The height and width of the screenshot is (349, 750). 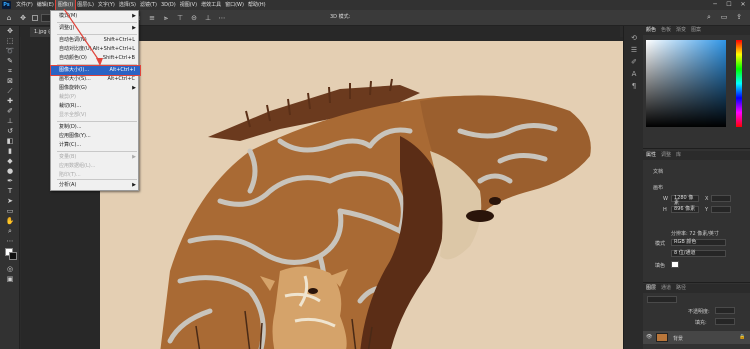 What do you see at coordinates (208, 18) in the screenshot?
I see `align-bottom-icon: ⊥` at bounding box center [208, 18].